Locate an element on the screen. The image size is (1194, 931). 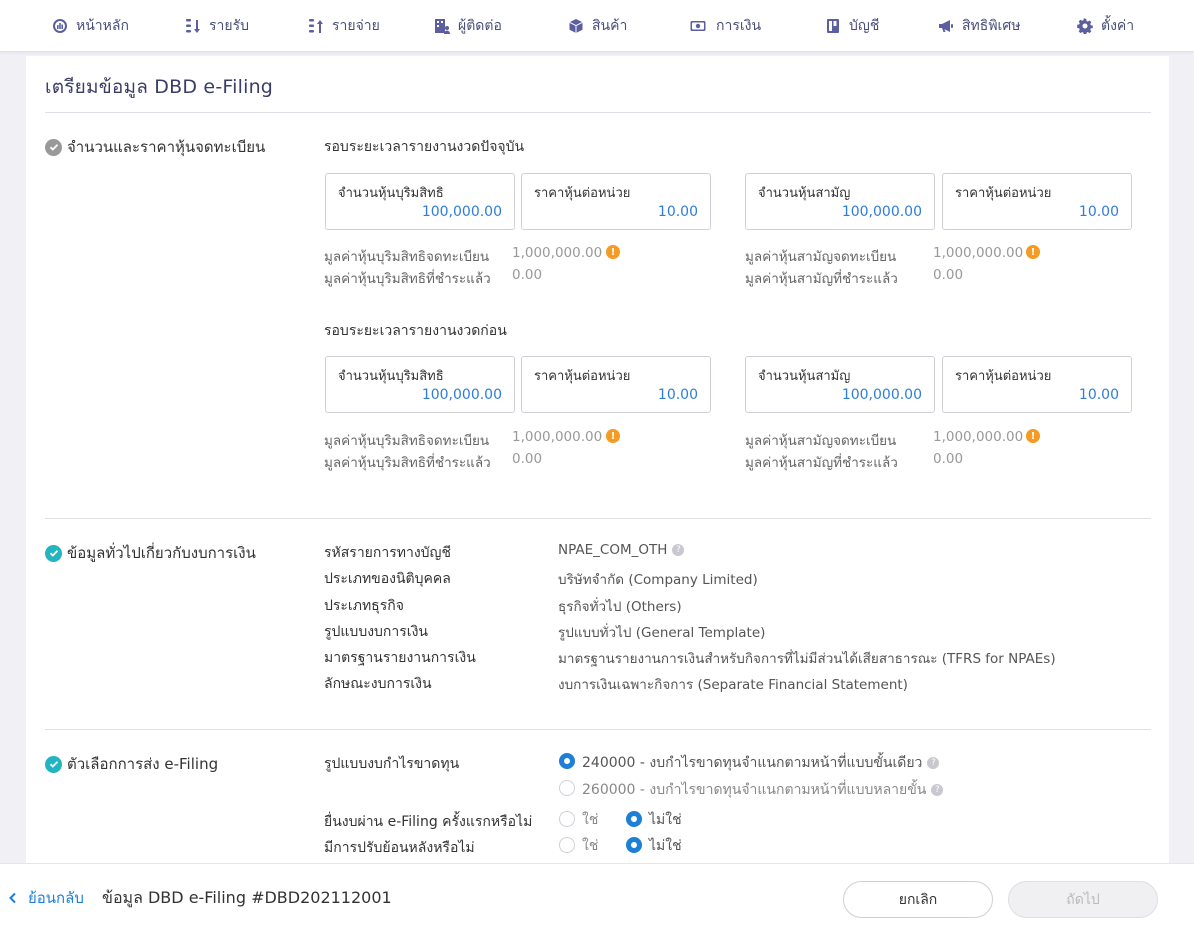
efiling-section-title: ตัวเลือกการส่ง e-Filing is located at coordinates (131, 764).